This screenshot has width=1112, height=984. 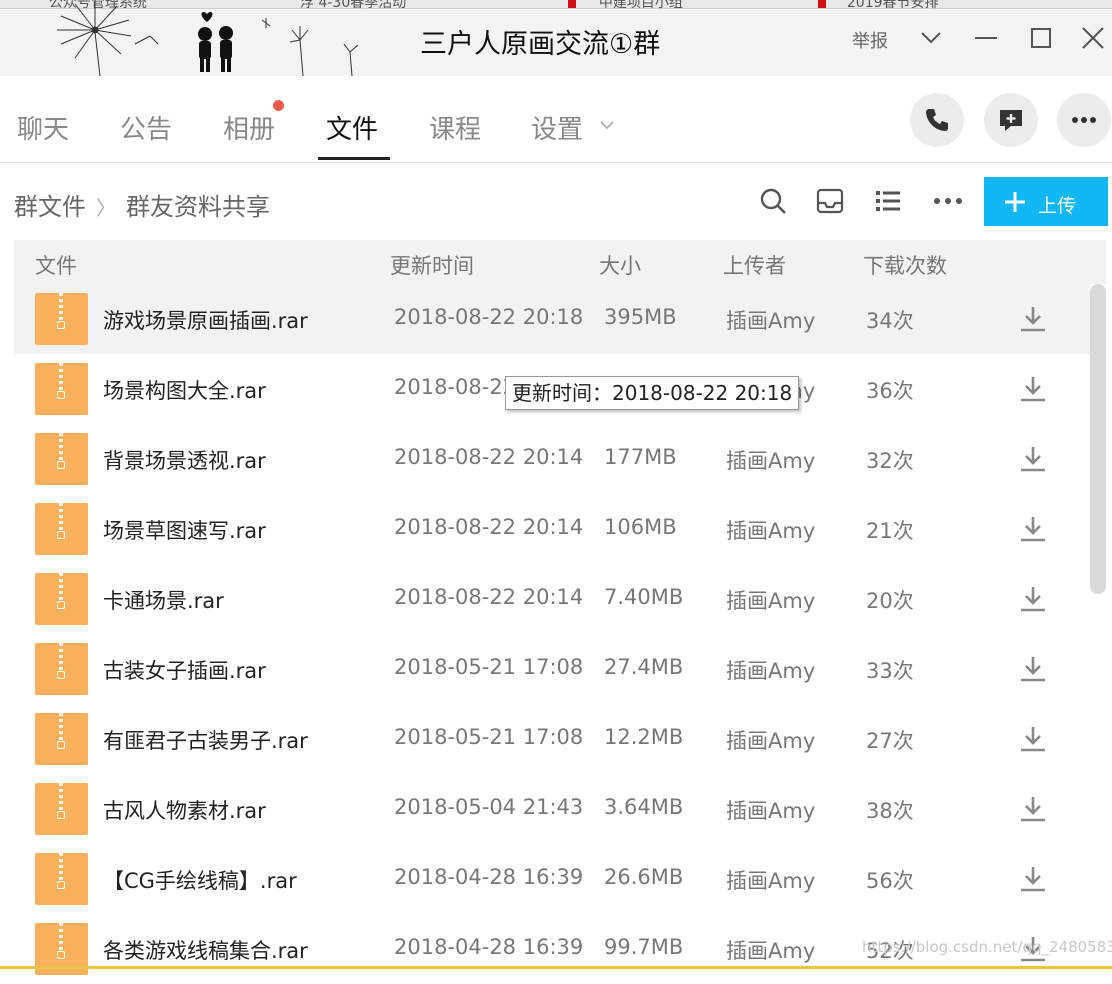 I want to click on file-updated-time: 2018-08-22 20:18, so click(x=489, y=317).